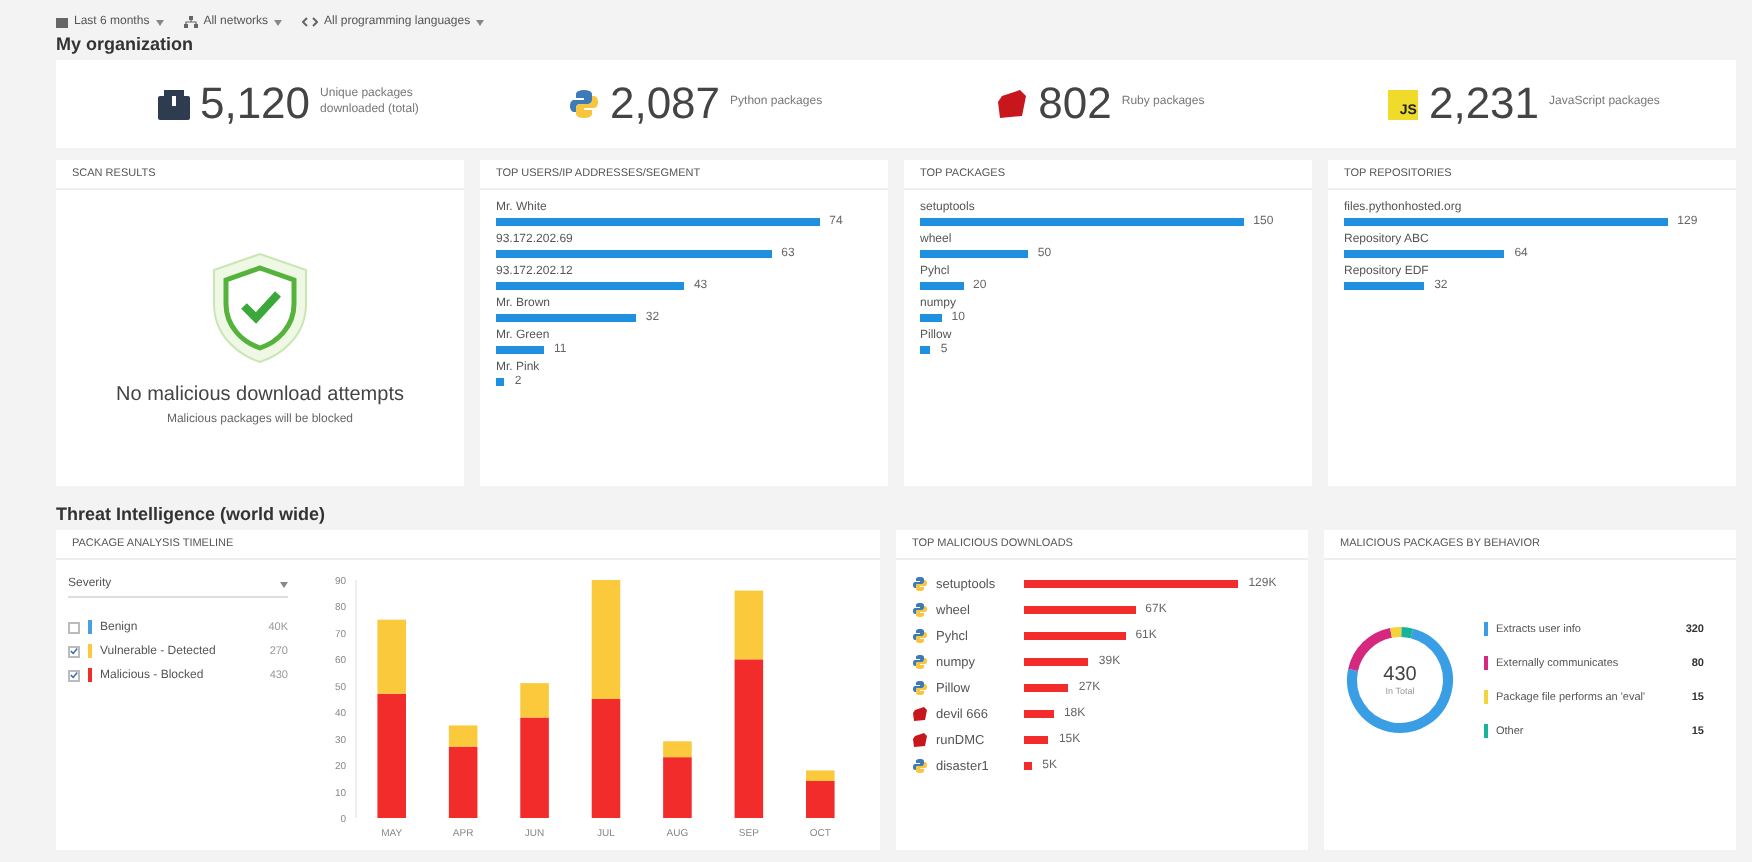 The width and height of the screenshot is (1752, 862). Describe the element at coordinates (126, 44) in the screenshot. I see `section-title: My organization` at that location.